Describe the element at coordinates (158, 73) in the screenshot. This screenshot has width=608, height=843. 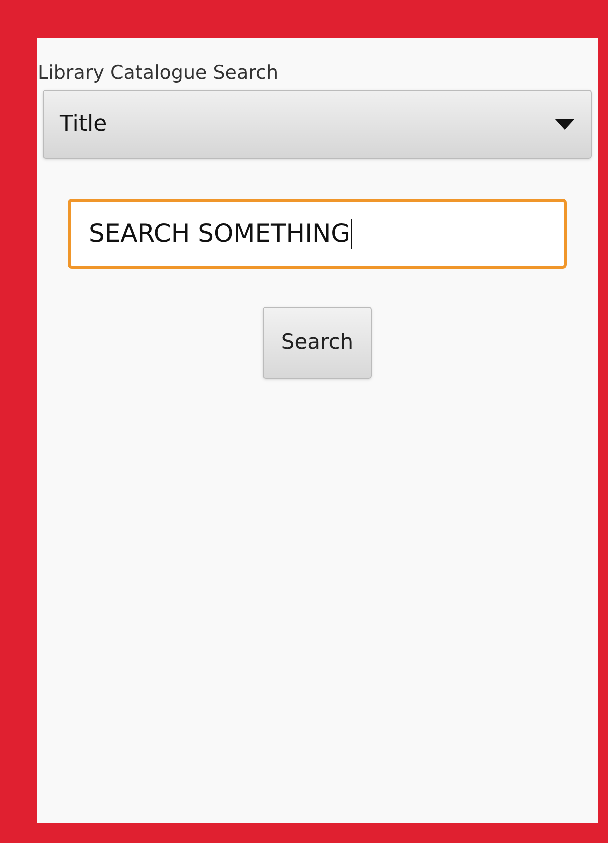
I see `app-title: Library Catalogue Search` at that location.